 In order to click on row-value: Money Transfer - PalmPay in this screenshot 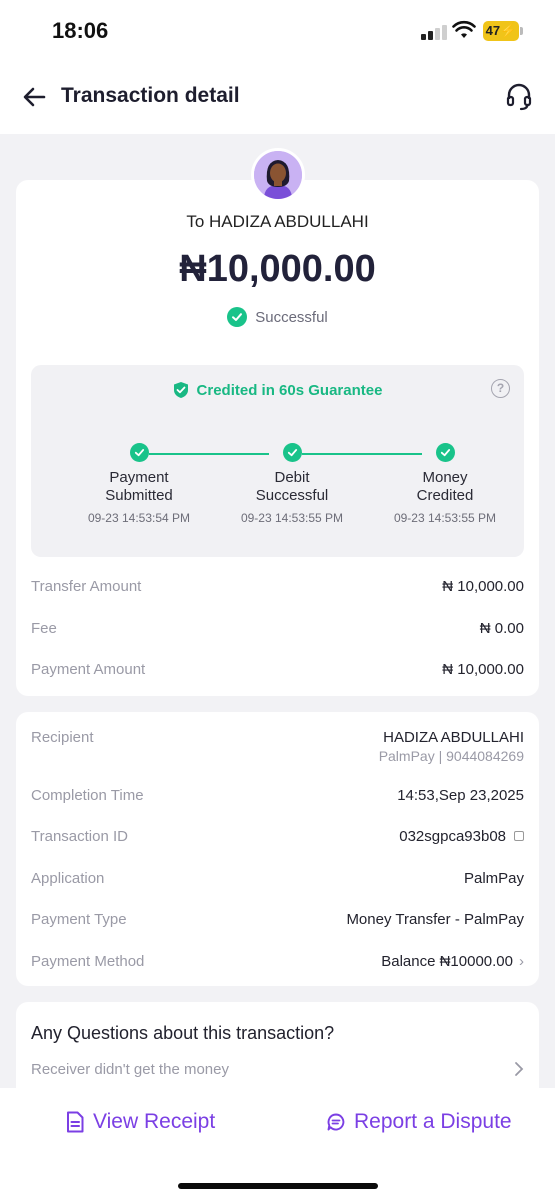, I will do `click(435, 919)`.